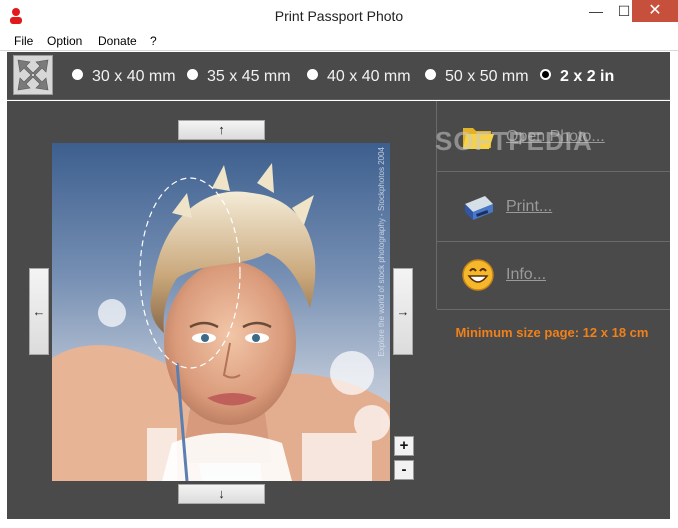 The width and height of the screenshot is (678, 528). I want to click on printer-icon, so click(479, 208).